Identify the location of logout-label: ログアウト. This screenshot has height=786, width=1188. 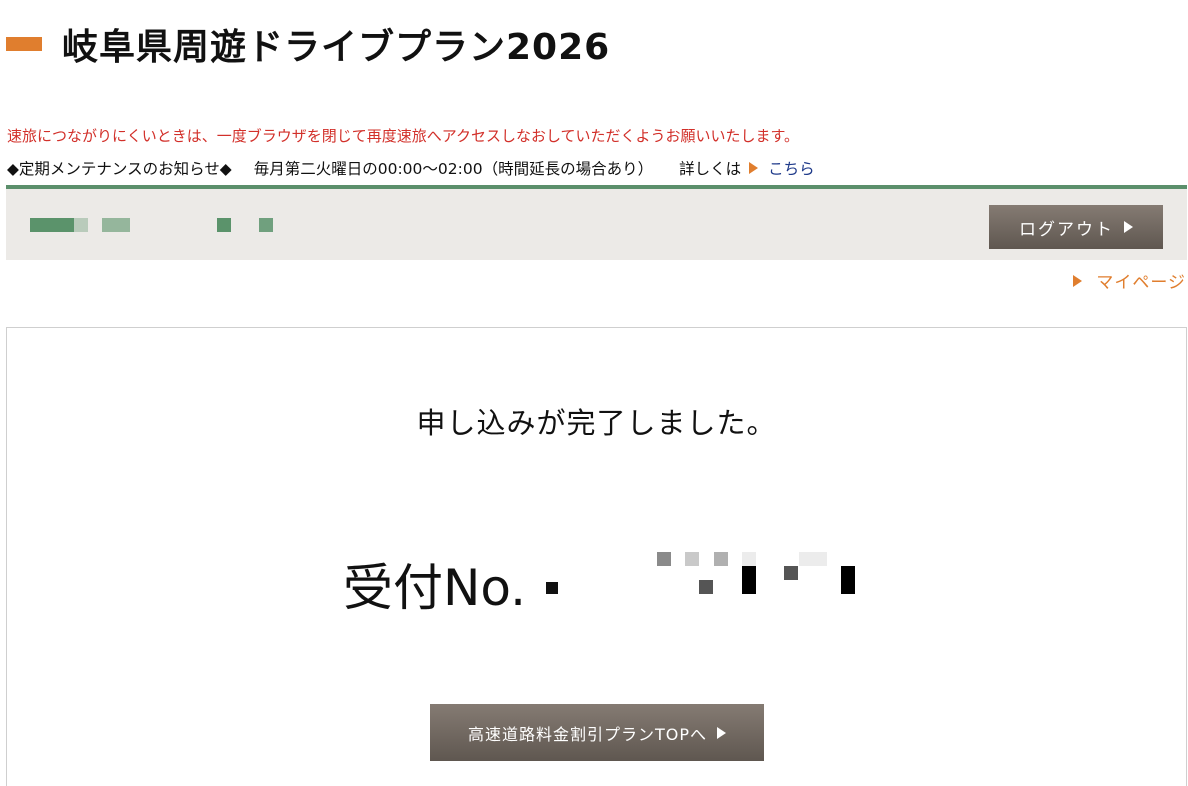
(1066, 229).